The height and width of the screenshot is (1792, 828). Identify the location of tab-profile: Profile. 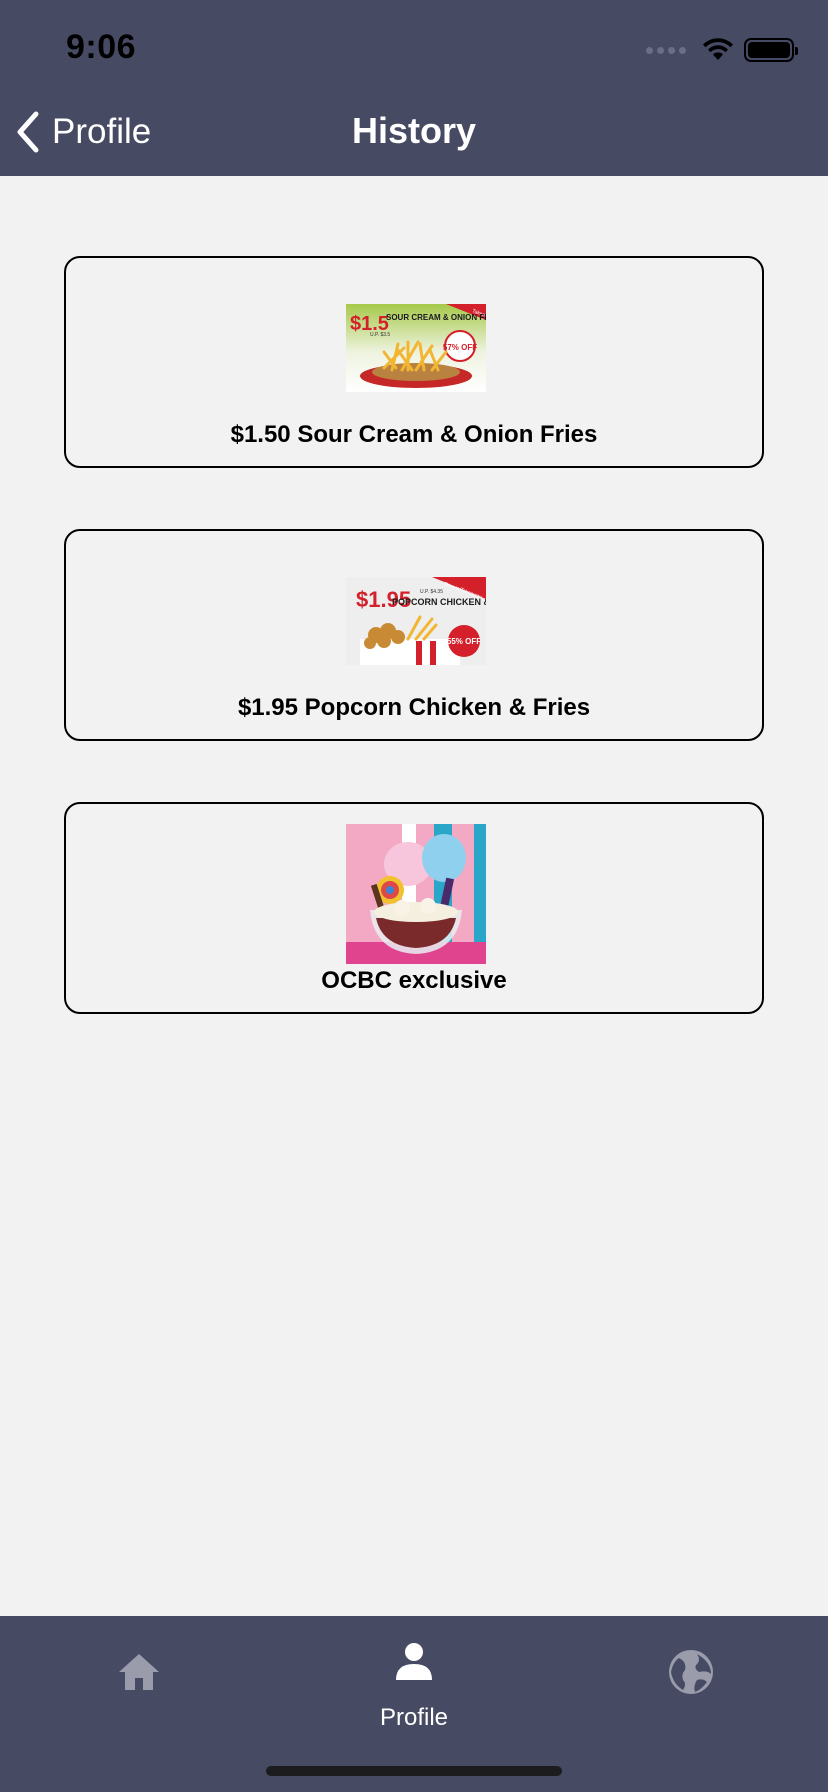
(414, 1685).